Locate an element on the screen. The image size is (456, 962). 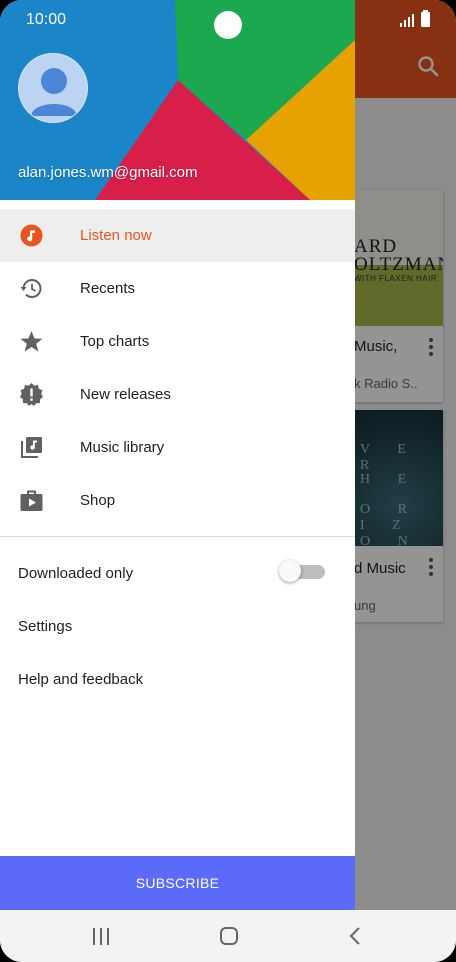
downloaded-only-toggle is located at coordinates (302, 571).